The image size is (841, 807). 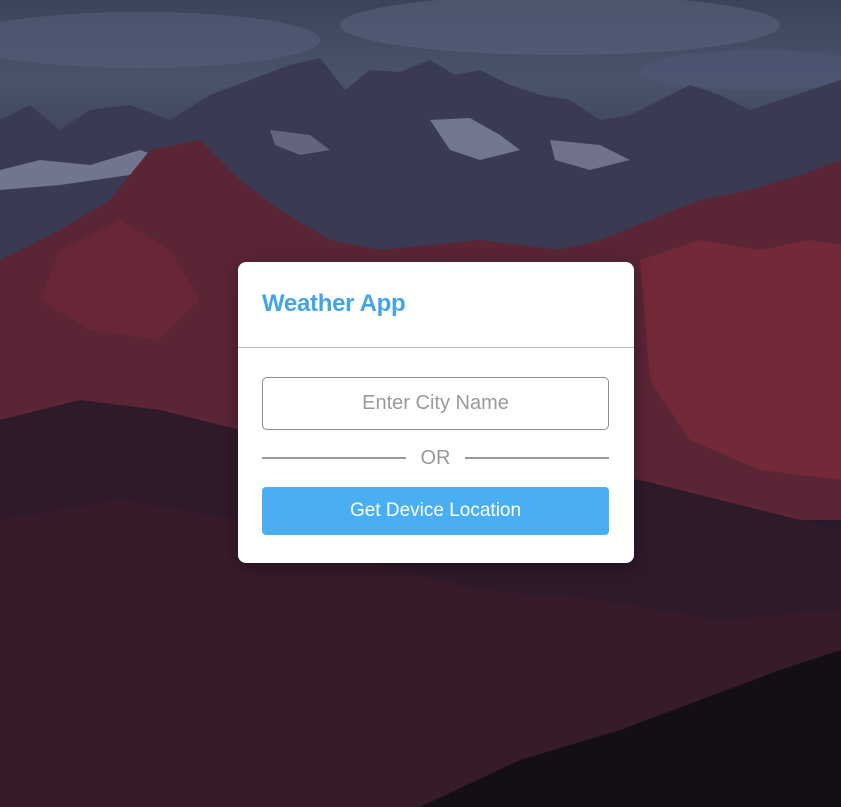 What do you see at coordinates (537, 458) in the screenshot?
I see `separator-line-right` at bounding box center [537, 458].